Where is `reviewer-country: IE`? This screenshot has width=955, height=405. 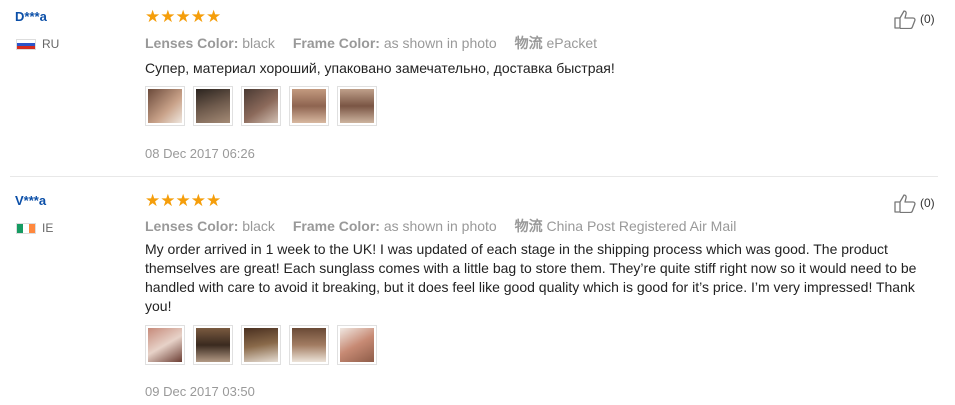
reviewer-country: IE is located at coordinates (34, 228).